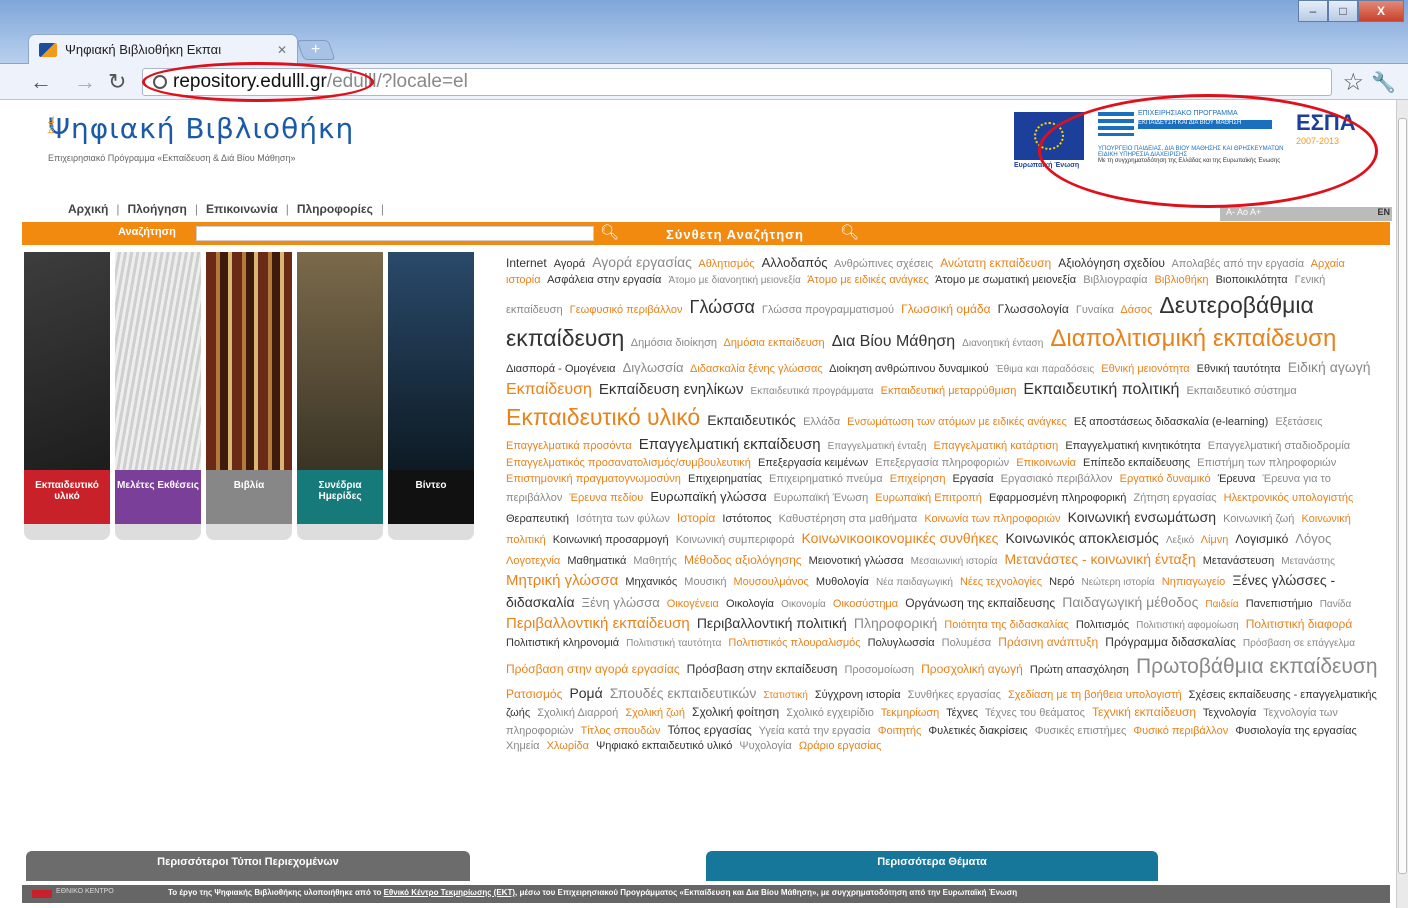 Image resolution: width=1408 pixels, height=908 pixels. Describe the element at coordinates (1306, 214) in the screenshot. I see `font-size-controls: A- Ao A+ EN` at that location.